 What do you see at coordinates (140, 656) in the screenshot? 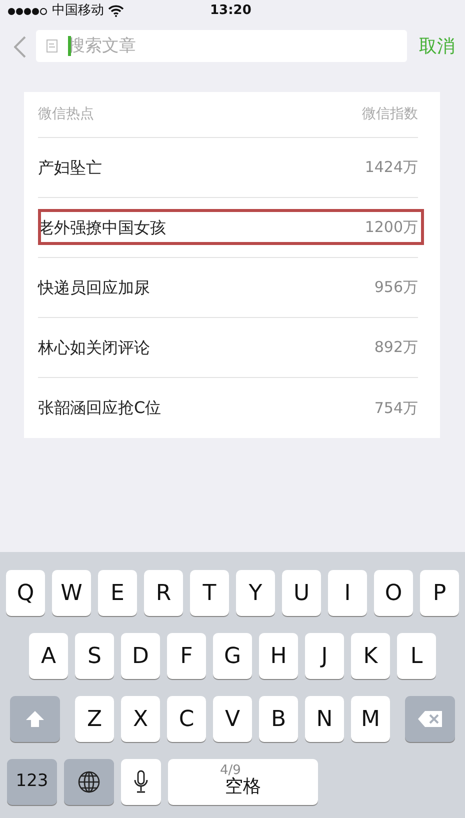
I see `key: D` at bounding box center [140, 656].